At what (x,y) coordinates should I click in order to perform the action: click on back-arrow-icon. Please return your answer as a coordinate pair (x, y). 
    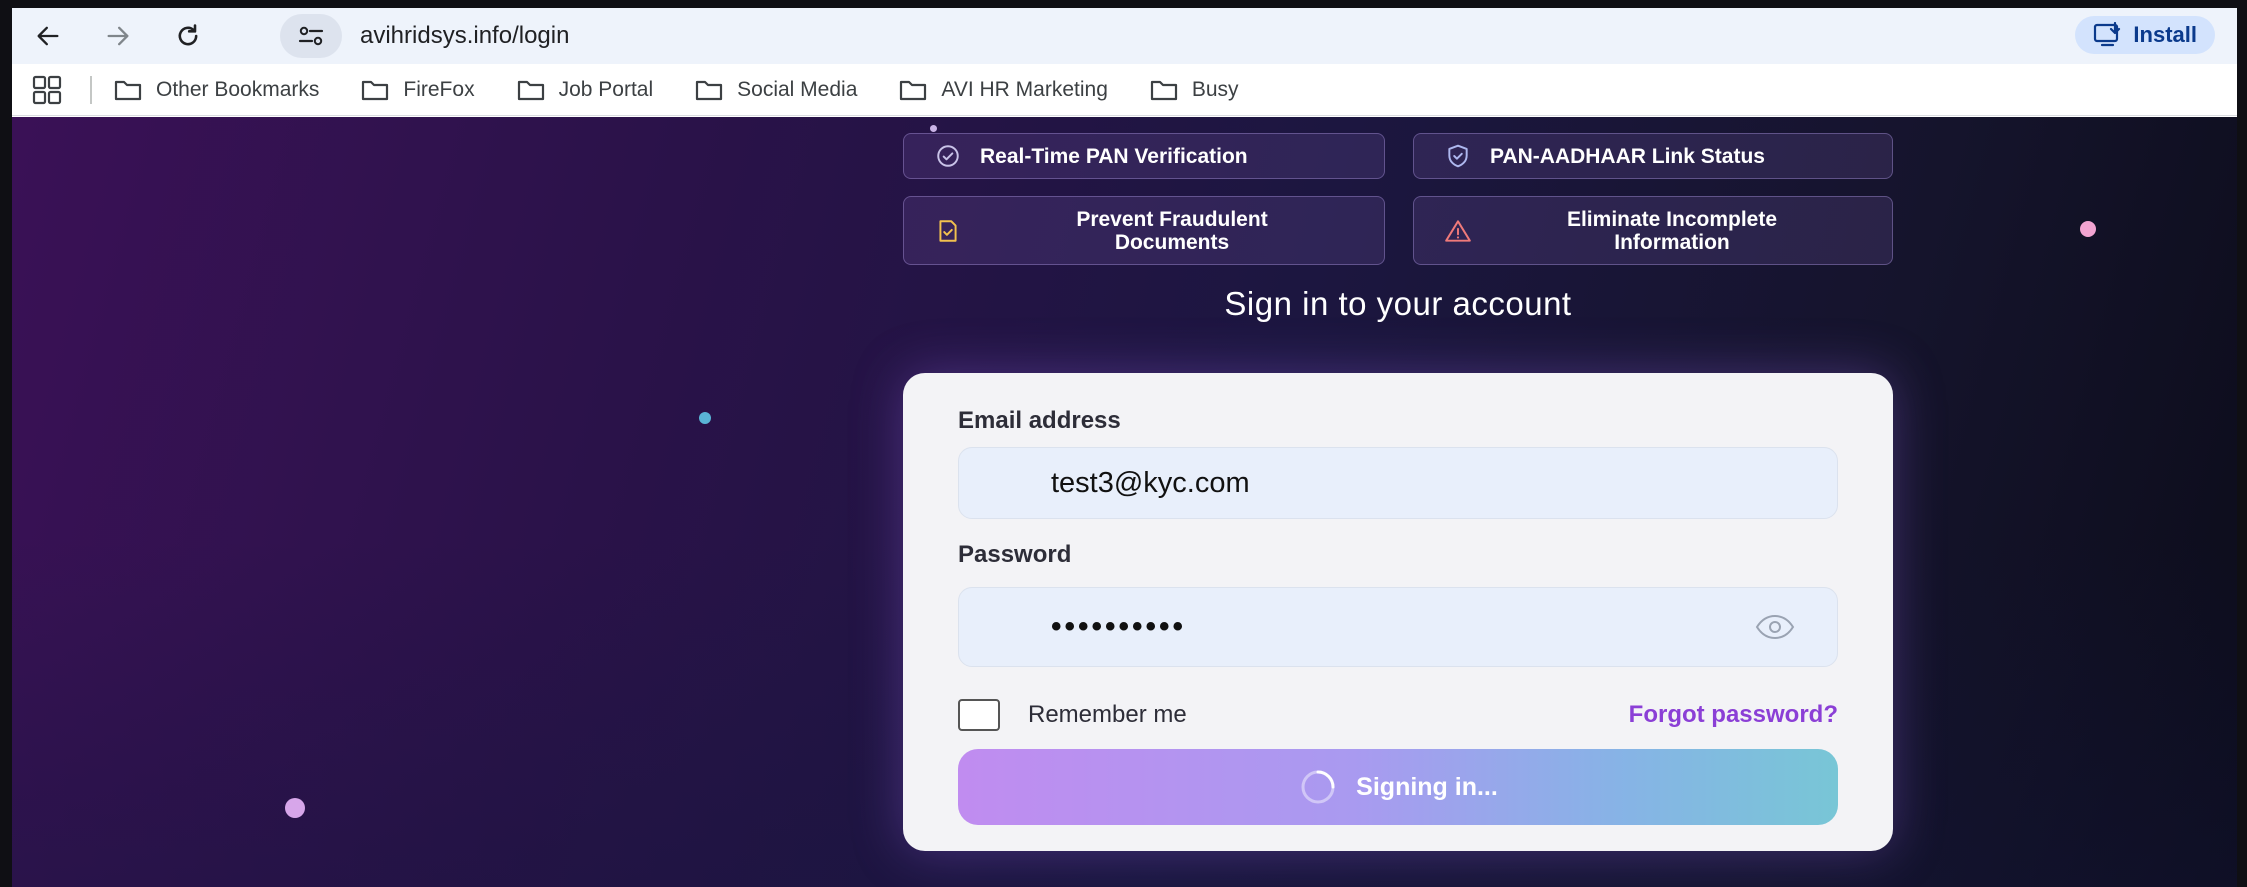
    Looking at the image, I should click on (48, 36).